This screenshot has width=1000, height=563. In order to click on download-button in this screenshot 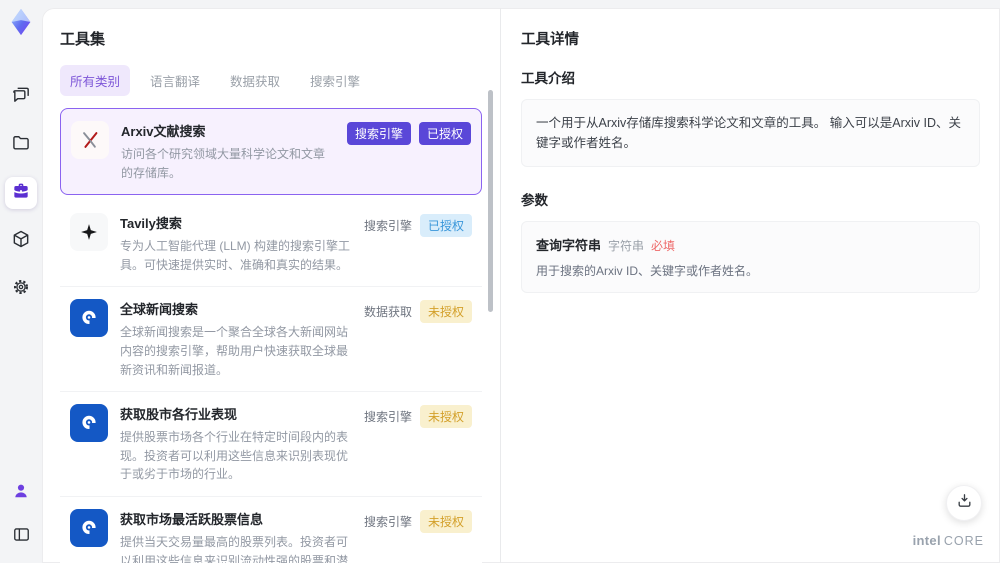, I will do `click(964, 503)`.